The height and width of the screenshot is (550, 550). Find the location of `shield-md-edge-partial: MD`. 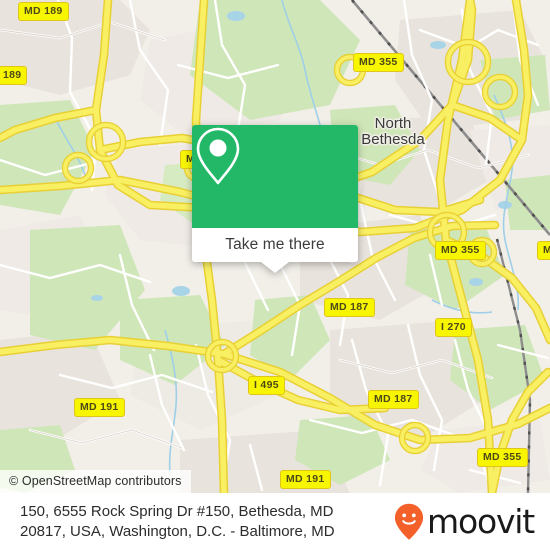

shield-md-edge-partial: MD is located at coordinates (543, 250).